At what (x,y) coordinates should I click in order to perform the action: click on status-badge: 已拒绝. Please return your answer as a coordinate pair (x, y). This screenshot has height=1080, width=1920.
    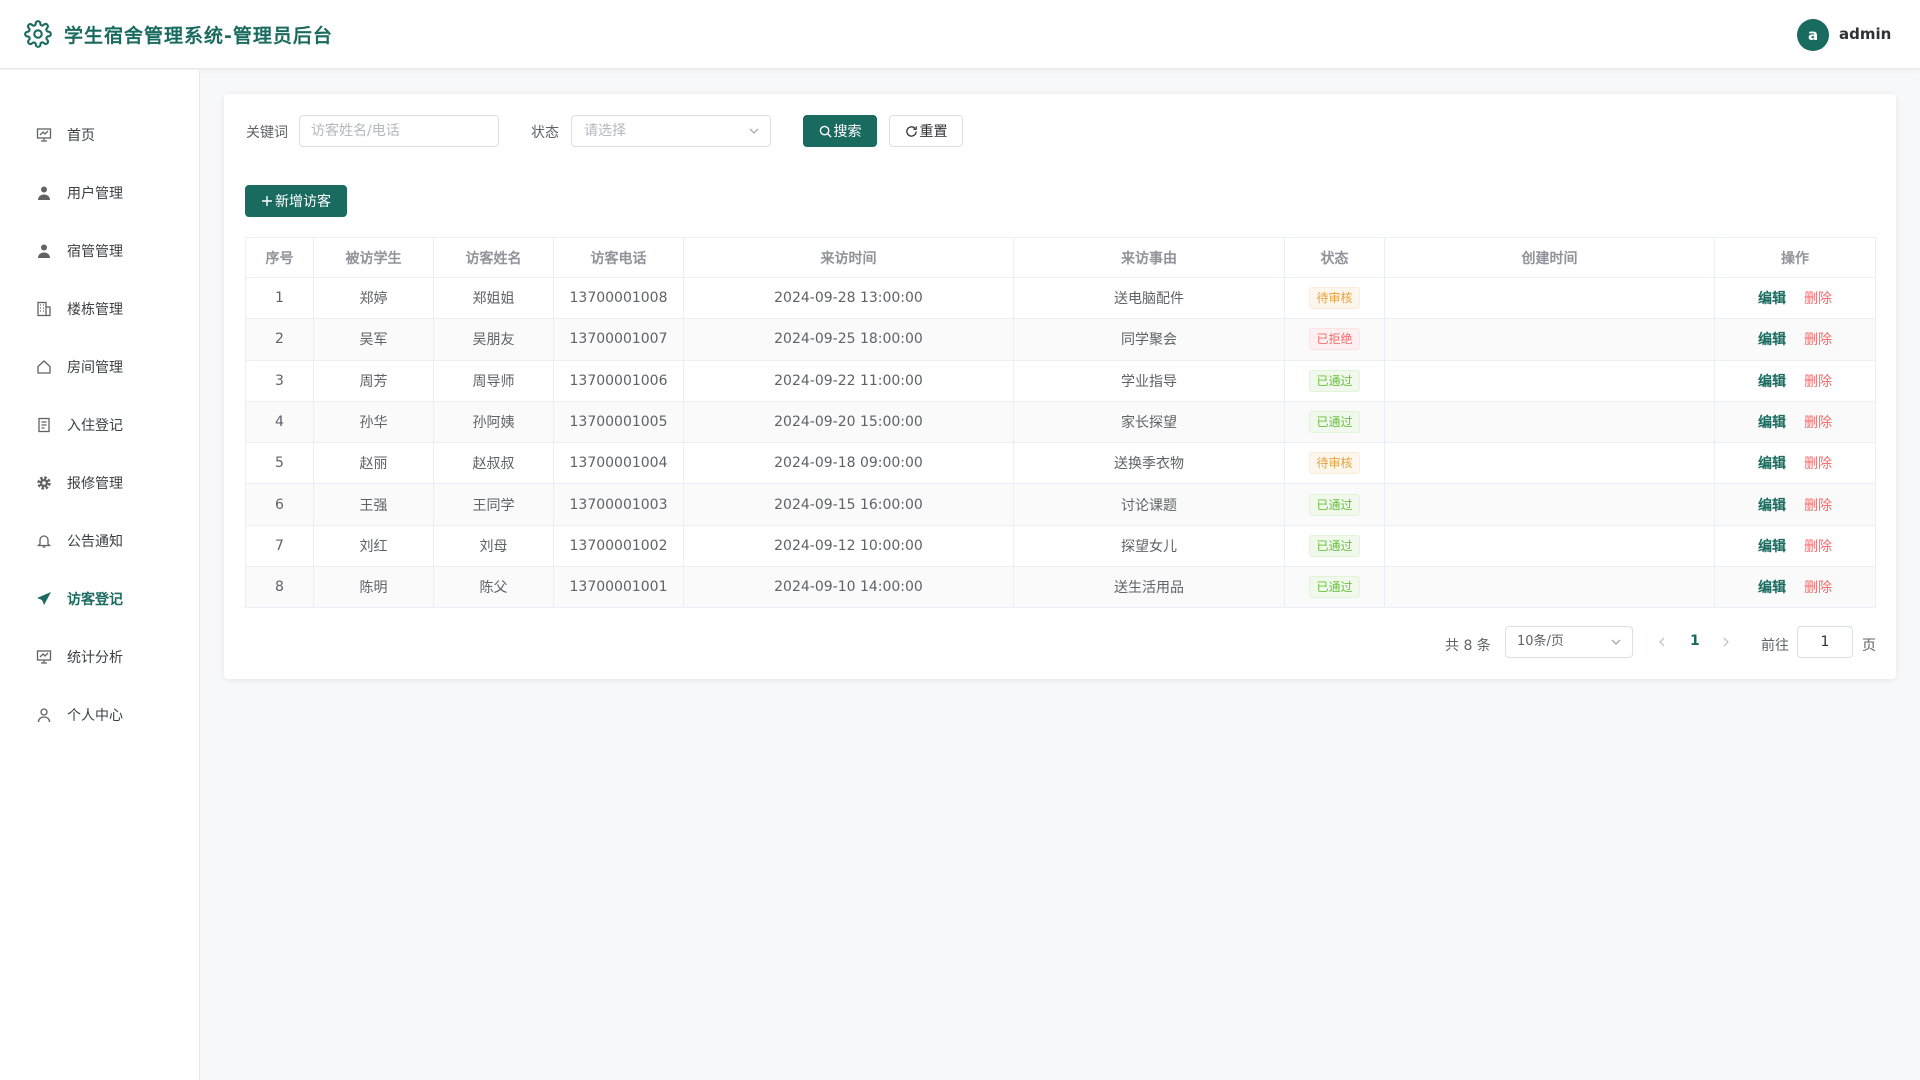
    Looking at the image, I should click on (1334, 339).